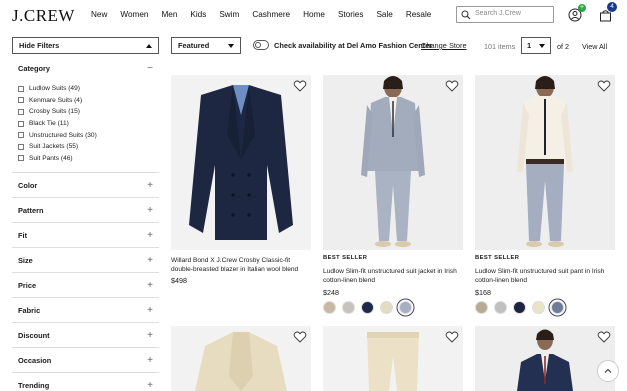 The height and width of the screenshot is (391, 627). Describe the element at coordinates (271, 14) in the screenshot. I see `nav-cashmere: Cashmere` at that location.